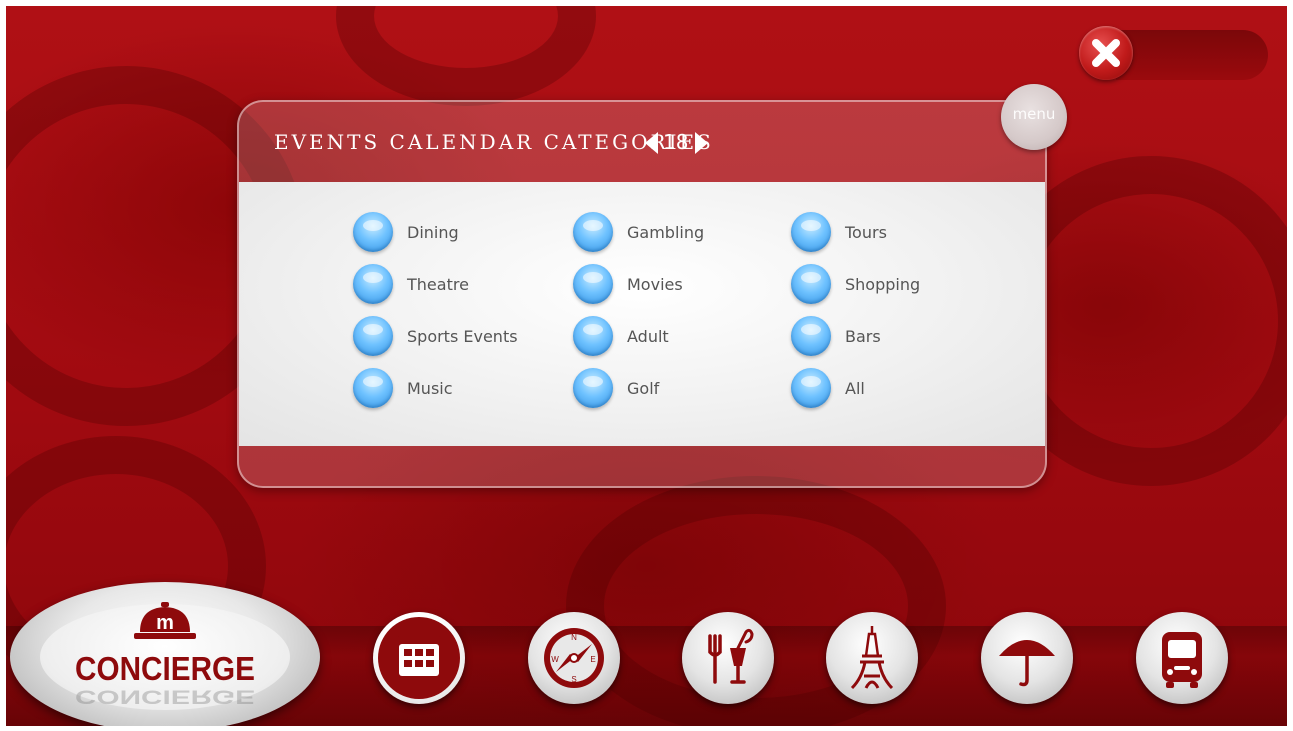 This screenshot has height=731, width=1293. I want to click on category-label: Sports Events, so click(462, 336).